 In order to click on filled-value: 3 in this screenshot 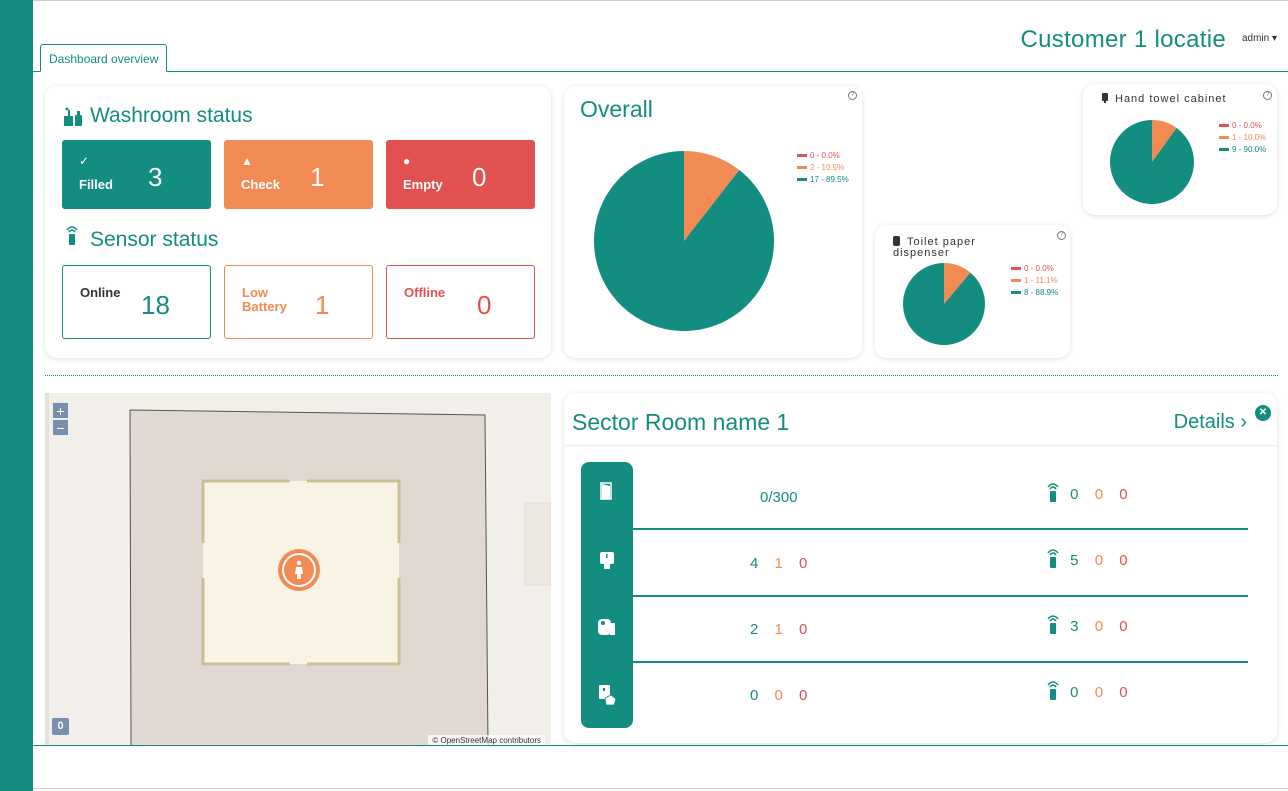, I will do `click(155, 177)`.